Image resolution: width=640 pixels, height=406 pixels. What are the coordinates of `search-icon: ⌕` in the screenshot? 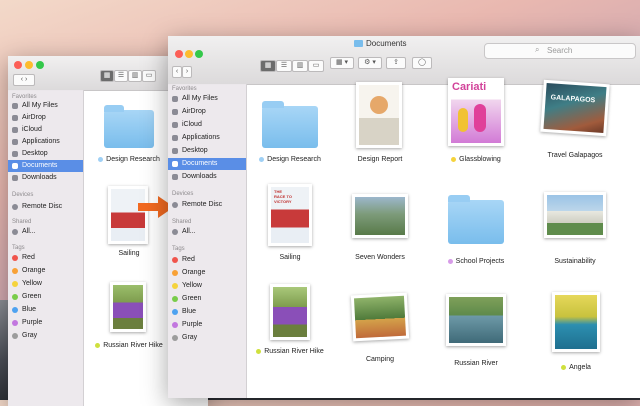 It's located at (537, 49).